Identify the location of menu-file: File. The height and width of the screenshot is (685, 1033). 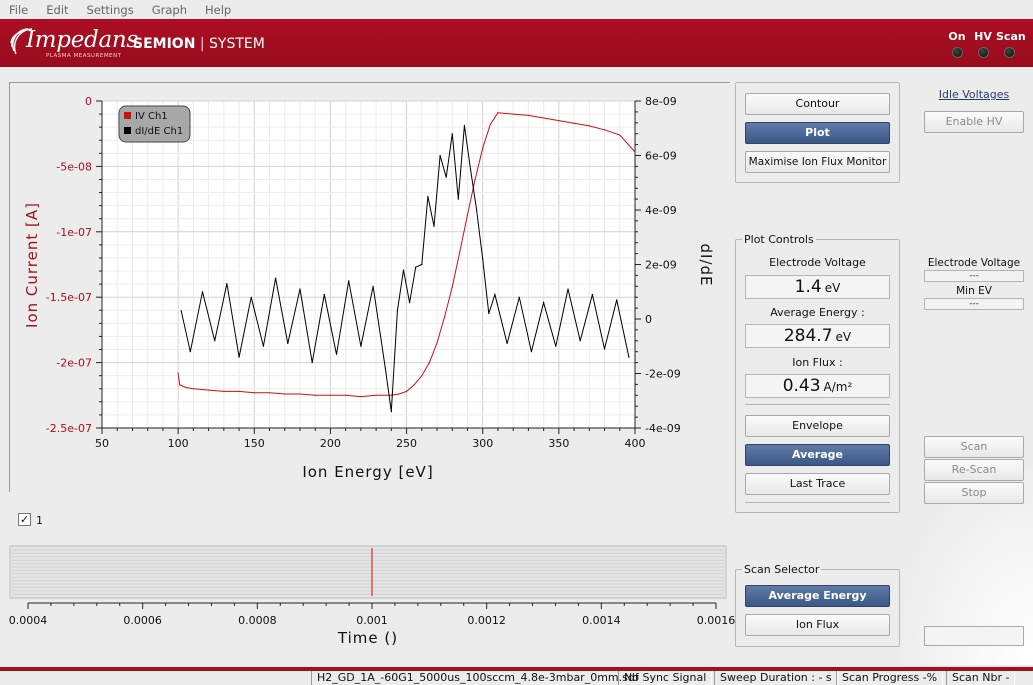
(18, 10).